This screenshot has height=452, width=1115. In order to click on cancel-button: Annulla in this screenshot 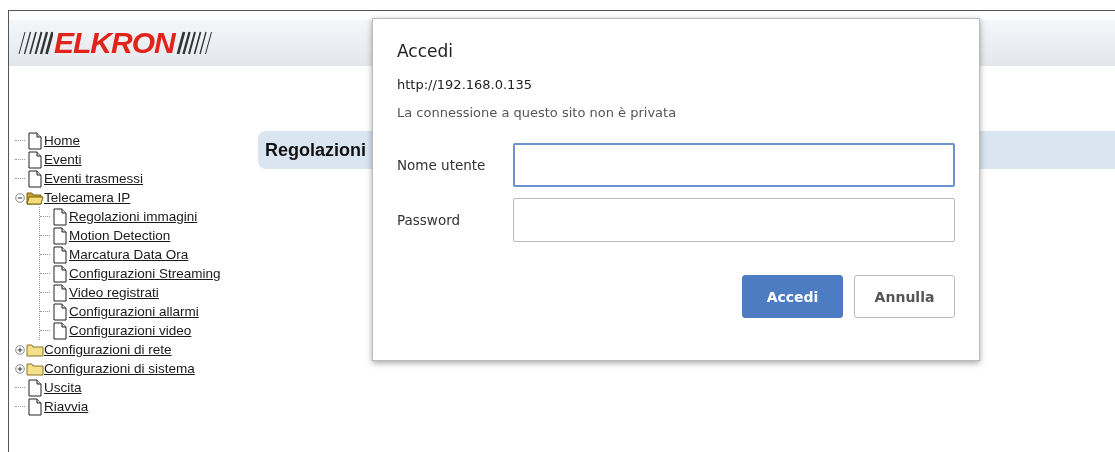, I will do `click(904, 296)`.